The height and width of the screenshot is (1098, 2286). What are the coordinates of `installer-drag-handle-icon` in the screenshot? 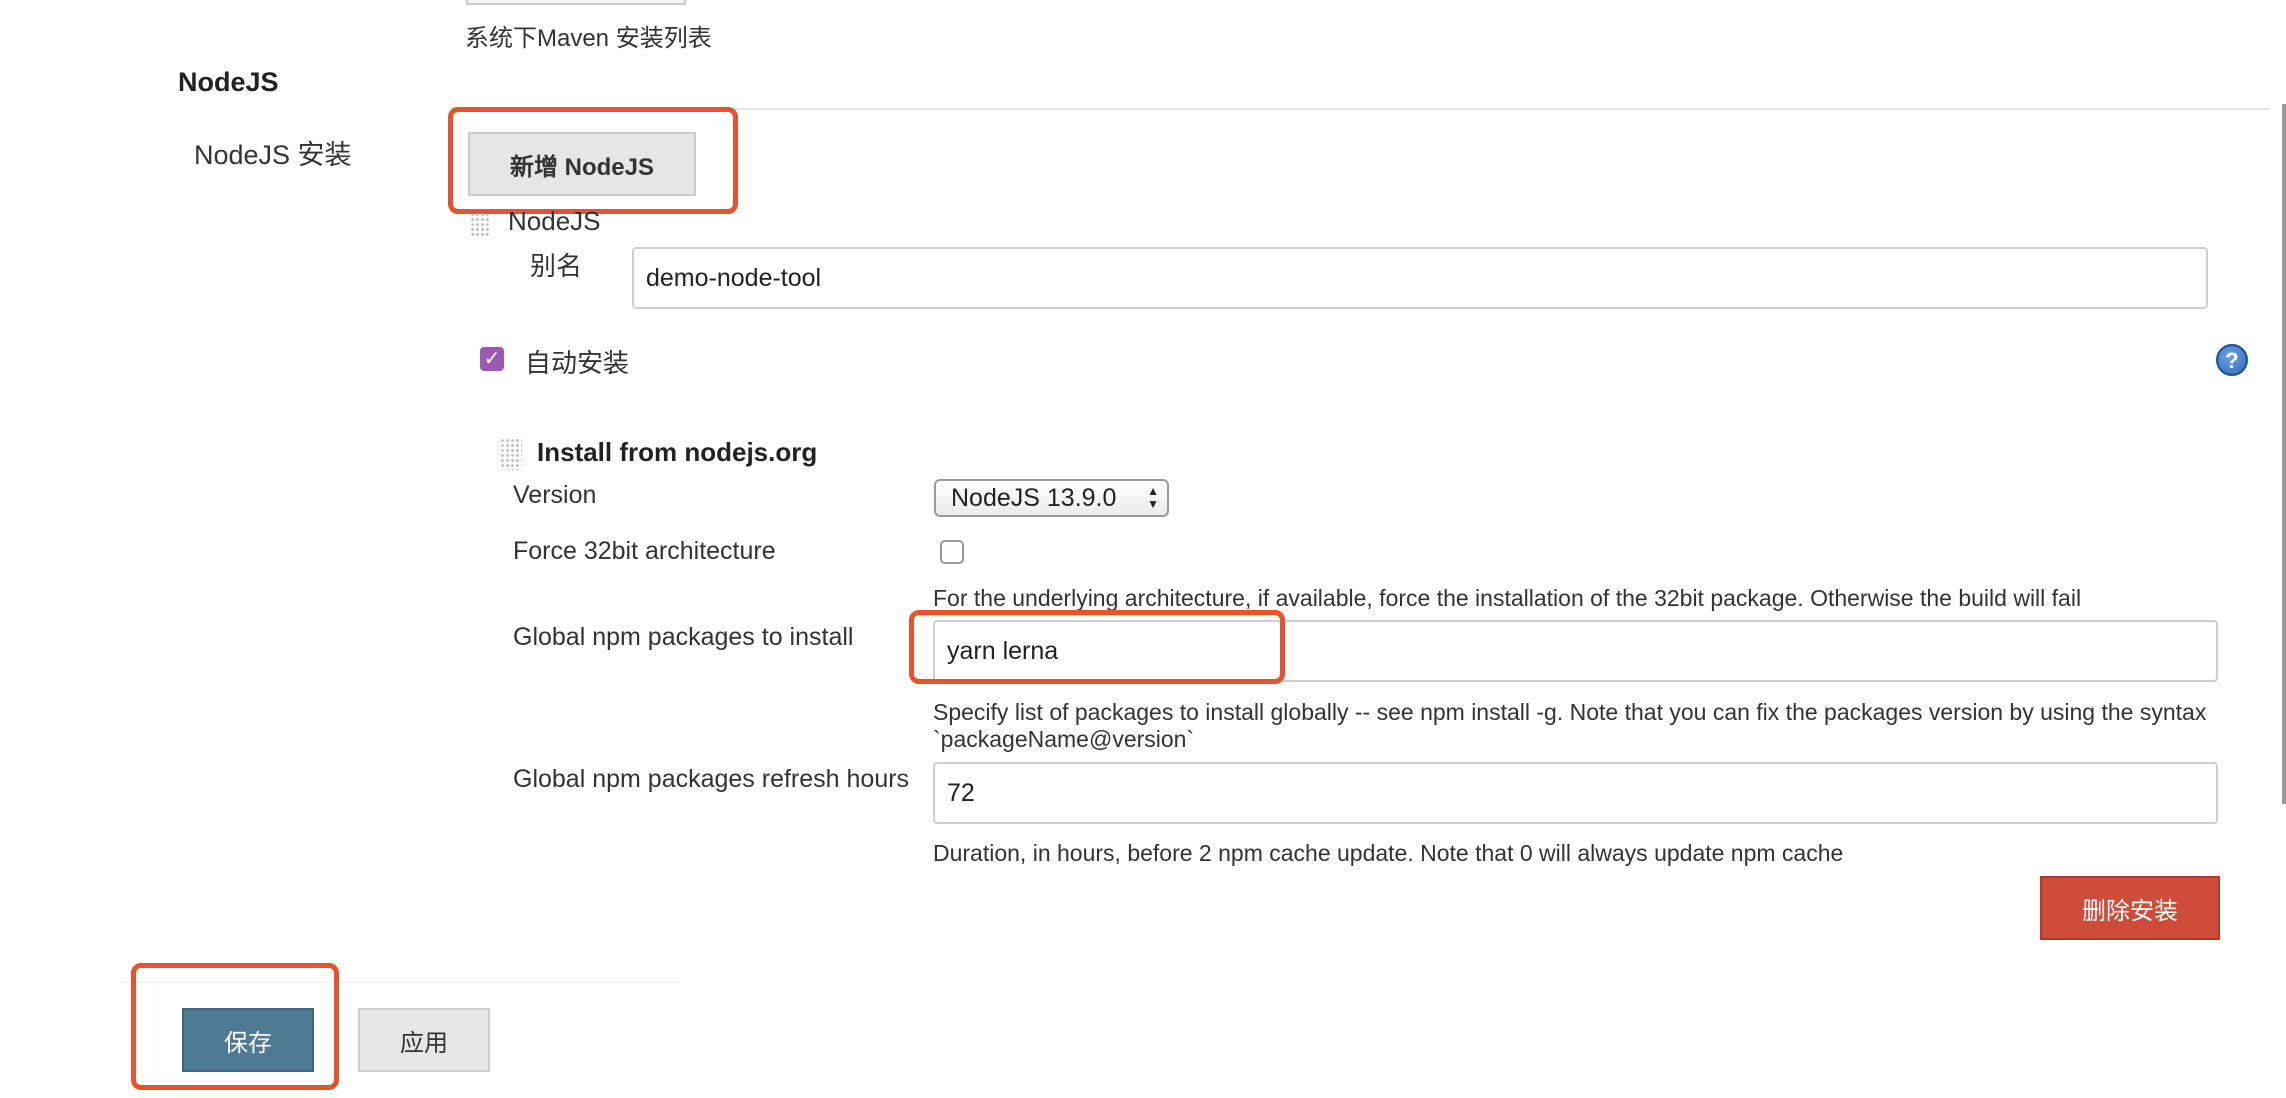 It's located at (511, 454).